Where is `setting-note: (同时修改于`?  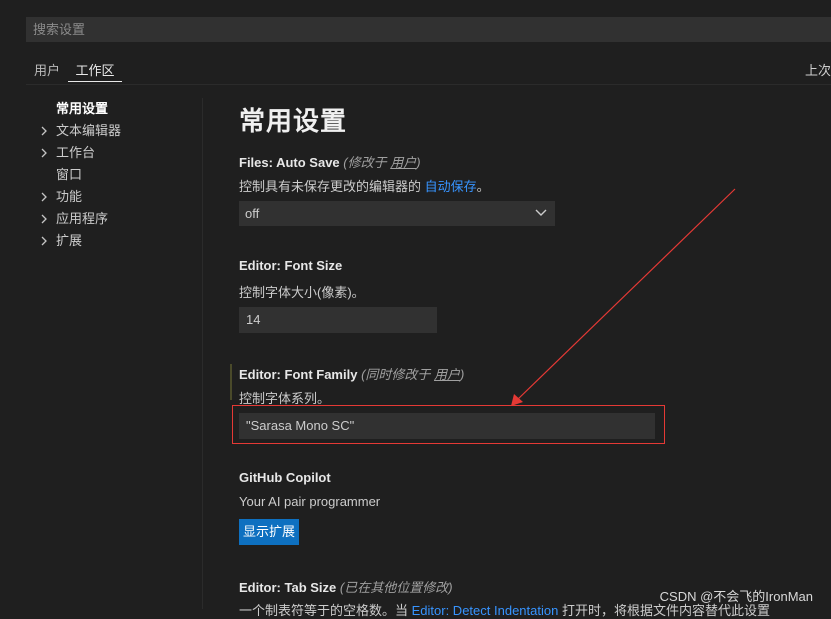
setting-note: (同时修改于 is located at coordinates (396, 374).